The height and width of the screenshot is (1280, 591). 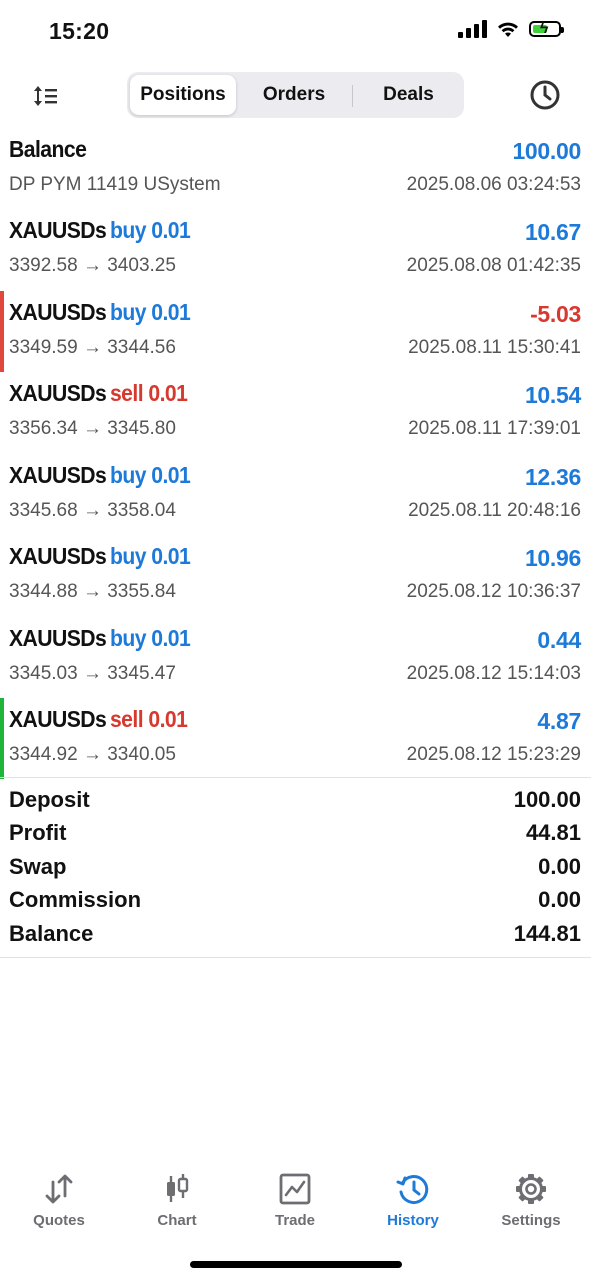 What do you see at coordinates (412, 1189) in the screenshot?
I see `history-icon` at bounding box center [412, 1189].